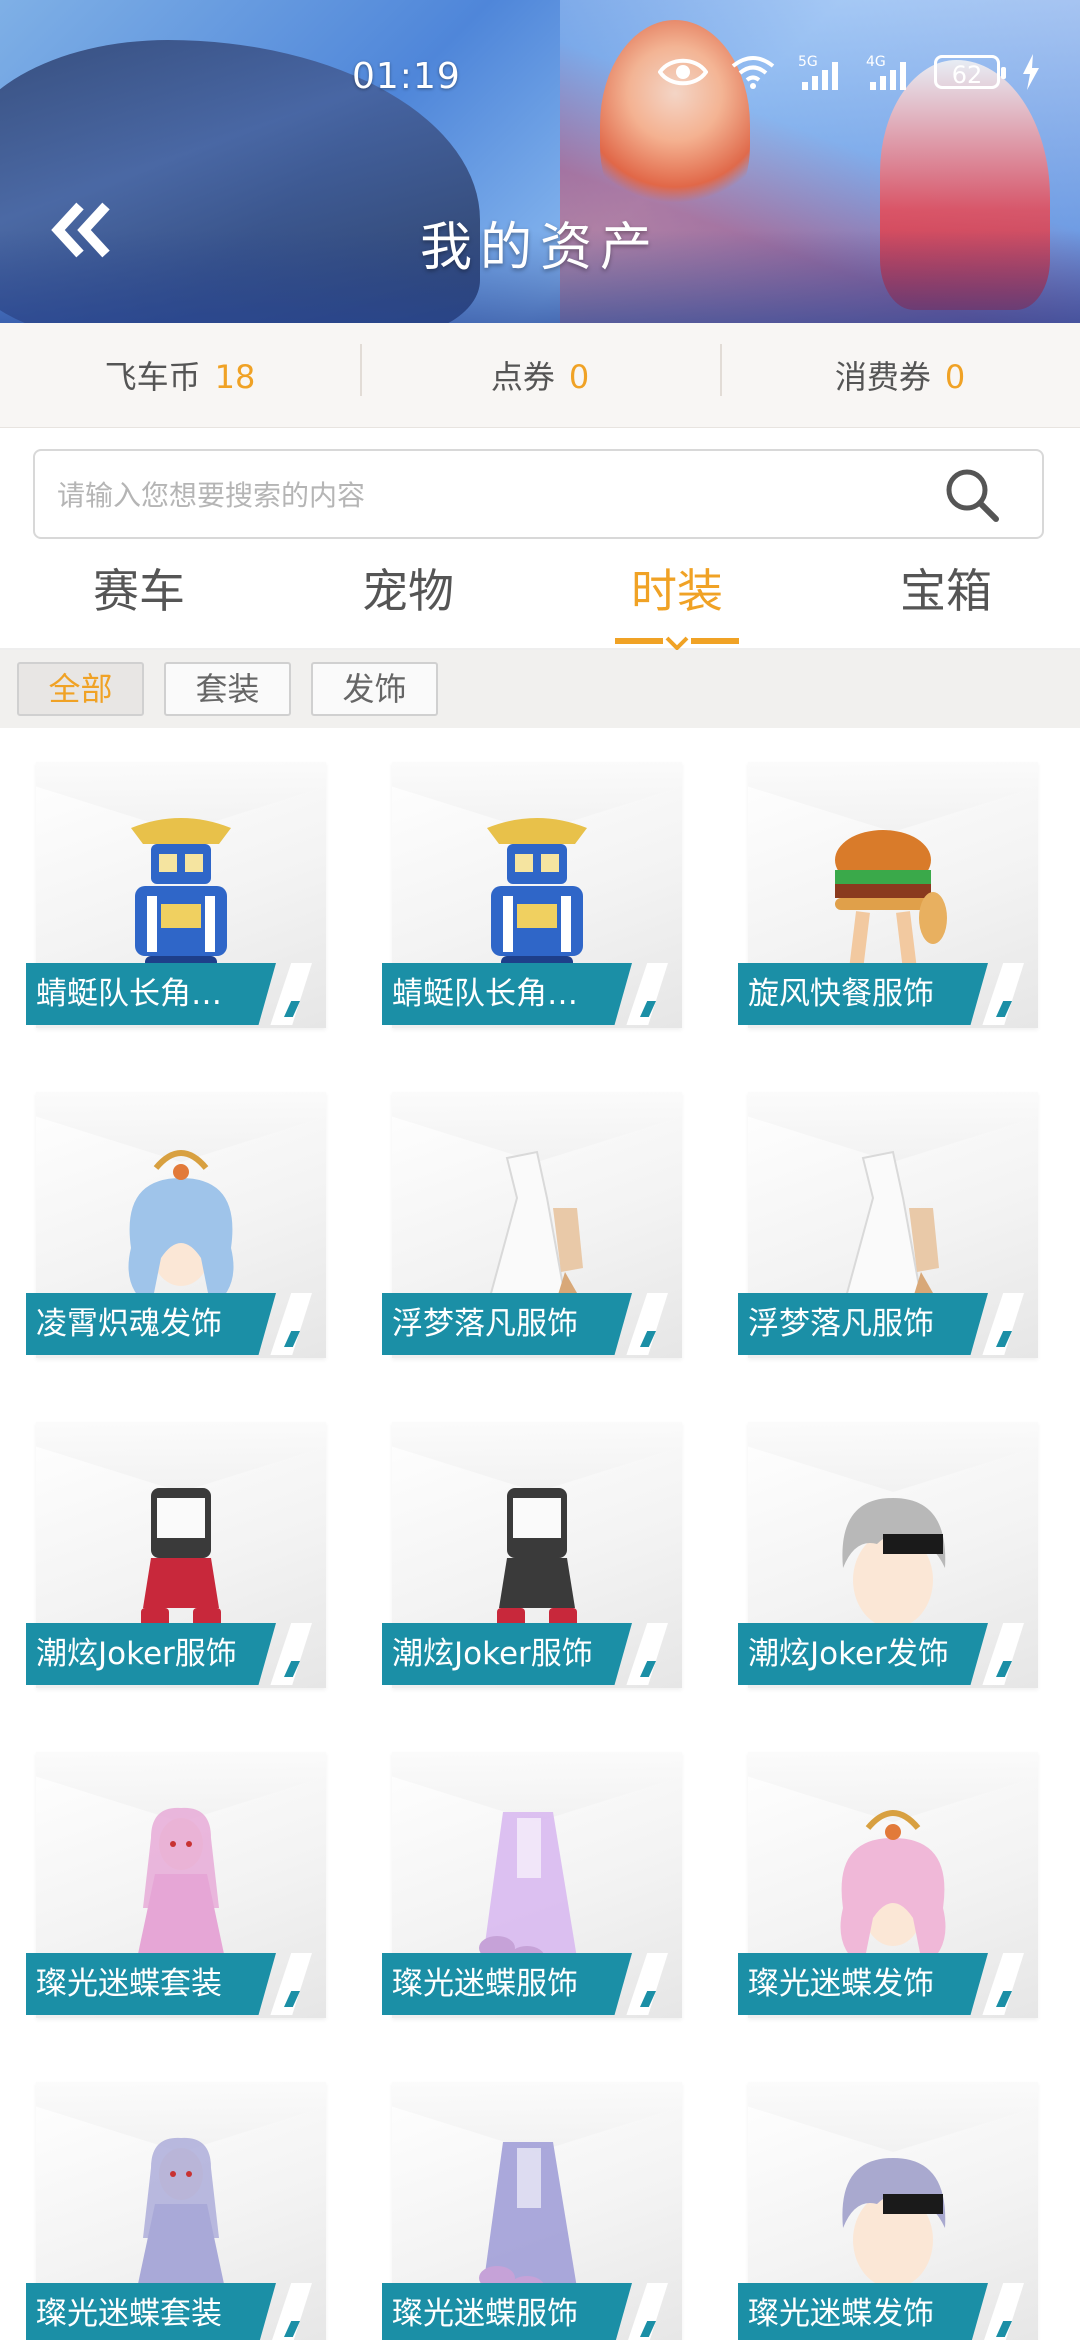 This screenshot has width=1080, height=2340. Describe the element at coordinates (683, 72) in the screenshot. I see `eye-icon` at that location.